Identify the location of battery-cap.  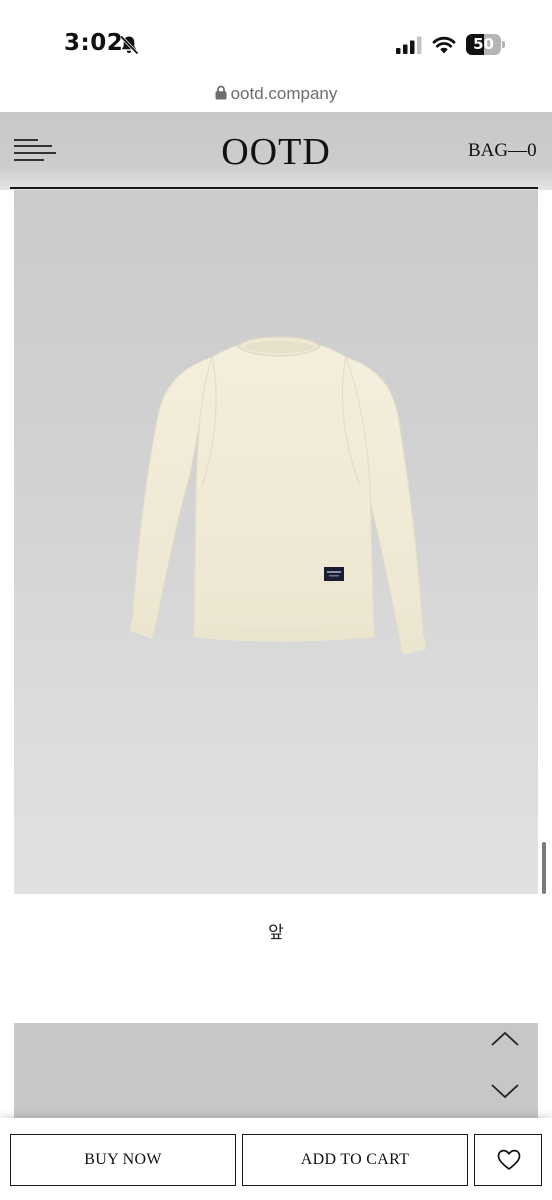
(503, 44).